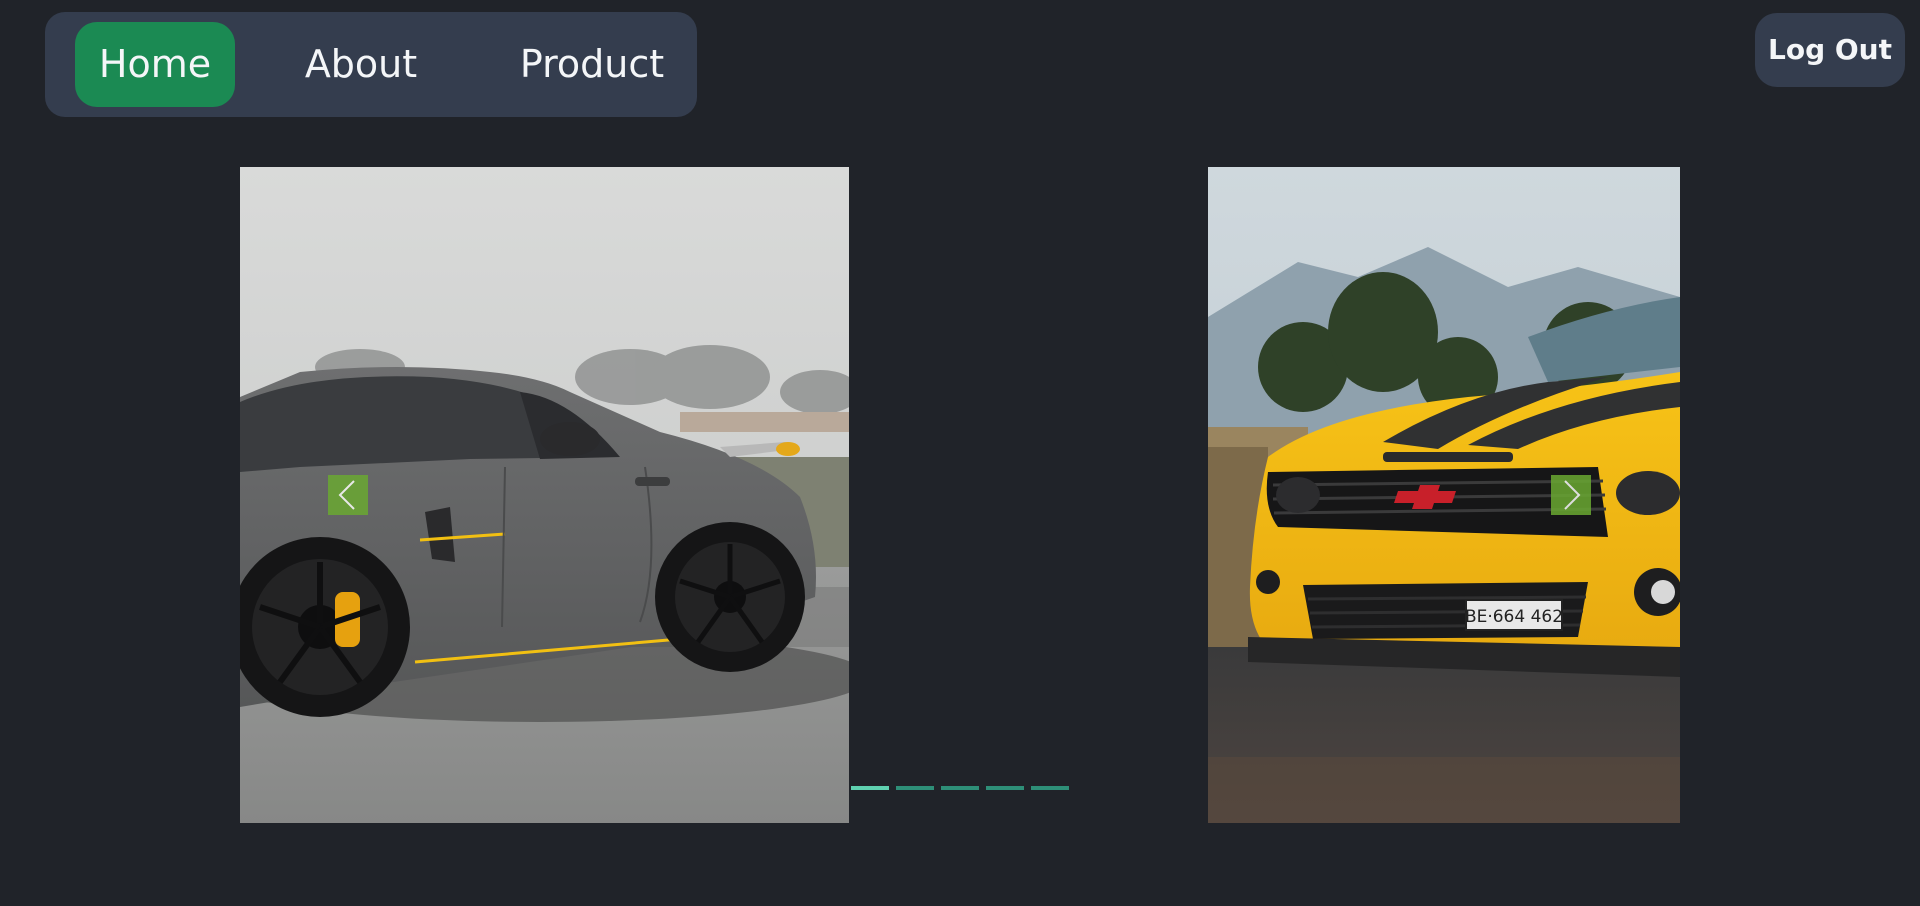 The image size is (1920, 906). I want to click on chevron-left-icon, so click(346, 495).